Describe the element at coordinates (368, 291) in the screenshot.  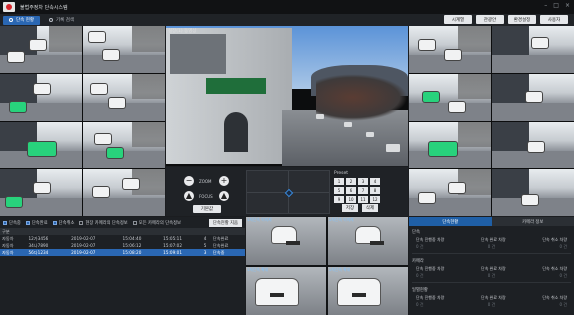
I see `snapshot-image: 2차단속 확대` at that location.